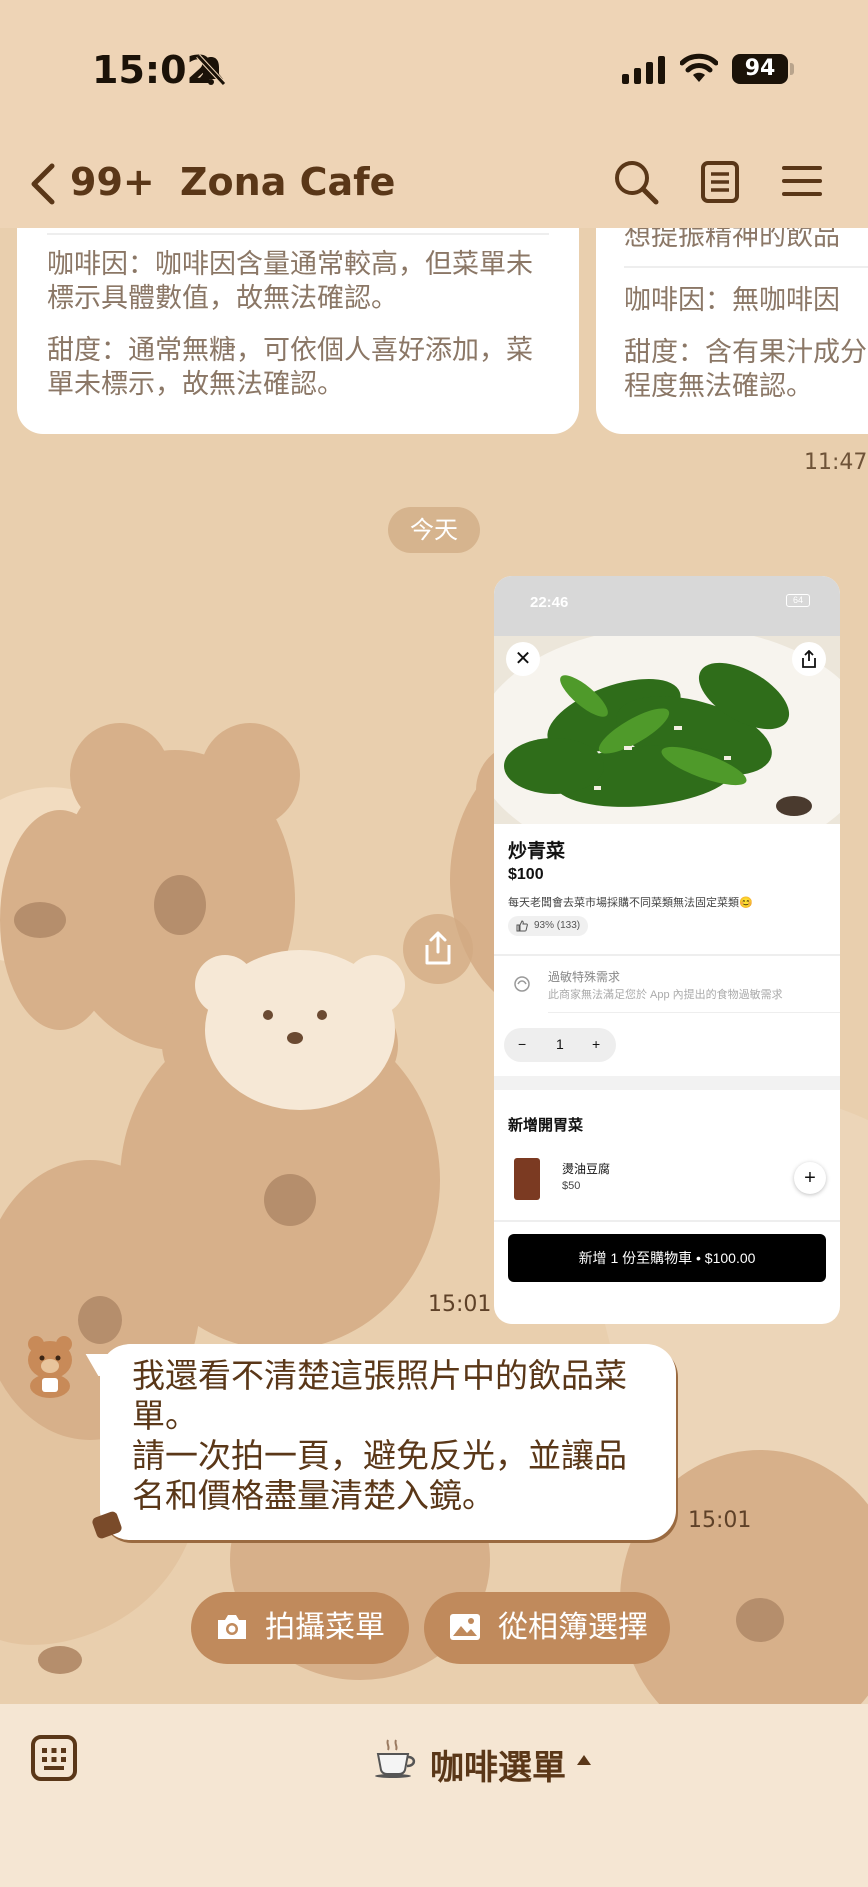  I want to click on quick-reply-camera-button: 拍攝菜單, so click(300, 1628).